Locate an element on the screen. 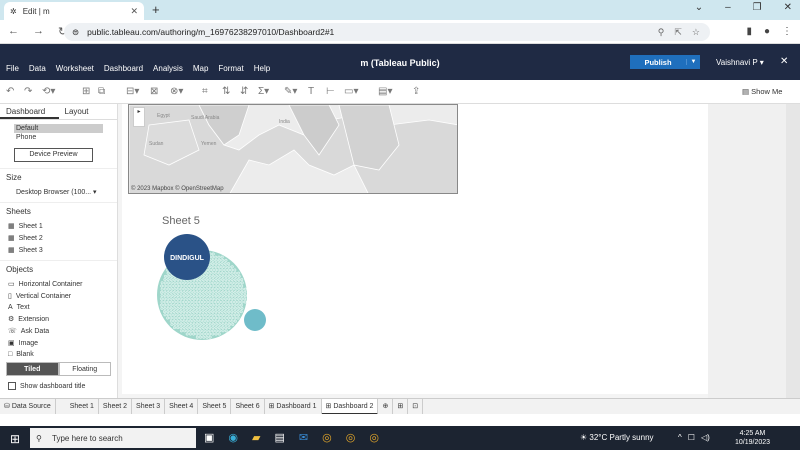  chevron-down-icon: ▼ is located at coordinates (693, 62).